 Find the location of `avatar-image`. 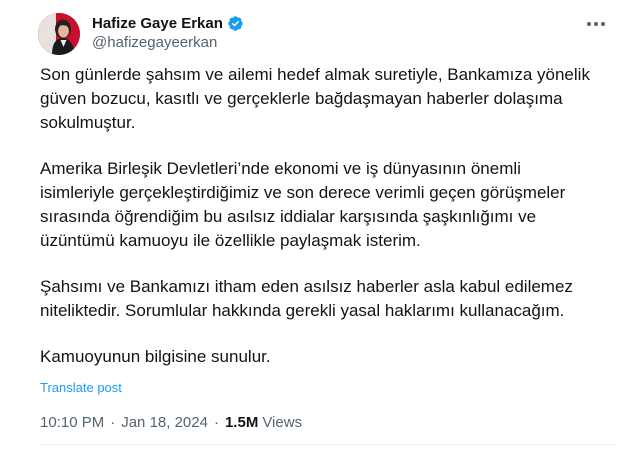

avatar-image is located at coordinates (59, 34).